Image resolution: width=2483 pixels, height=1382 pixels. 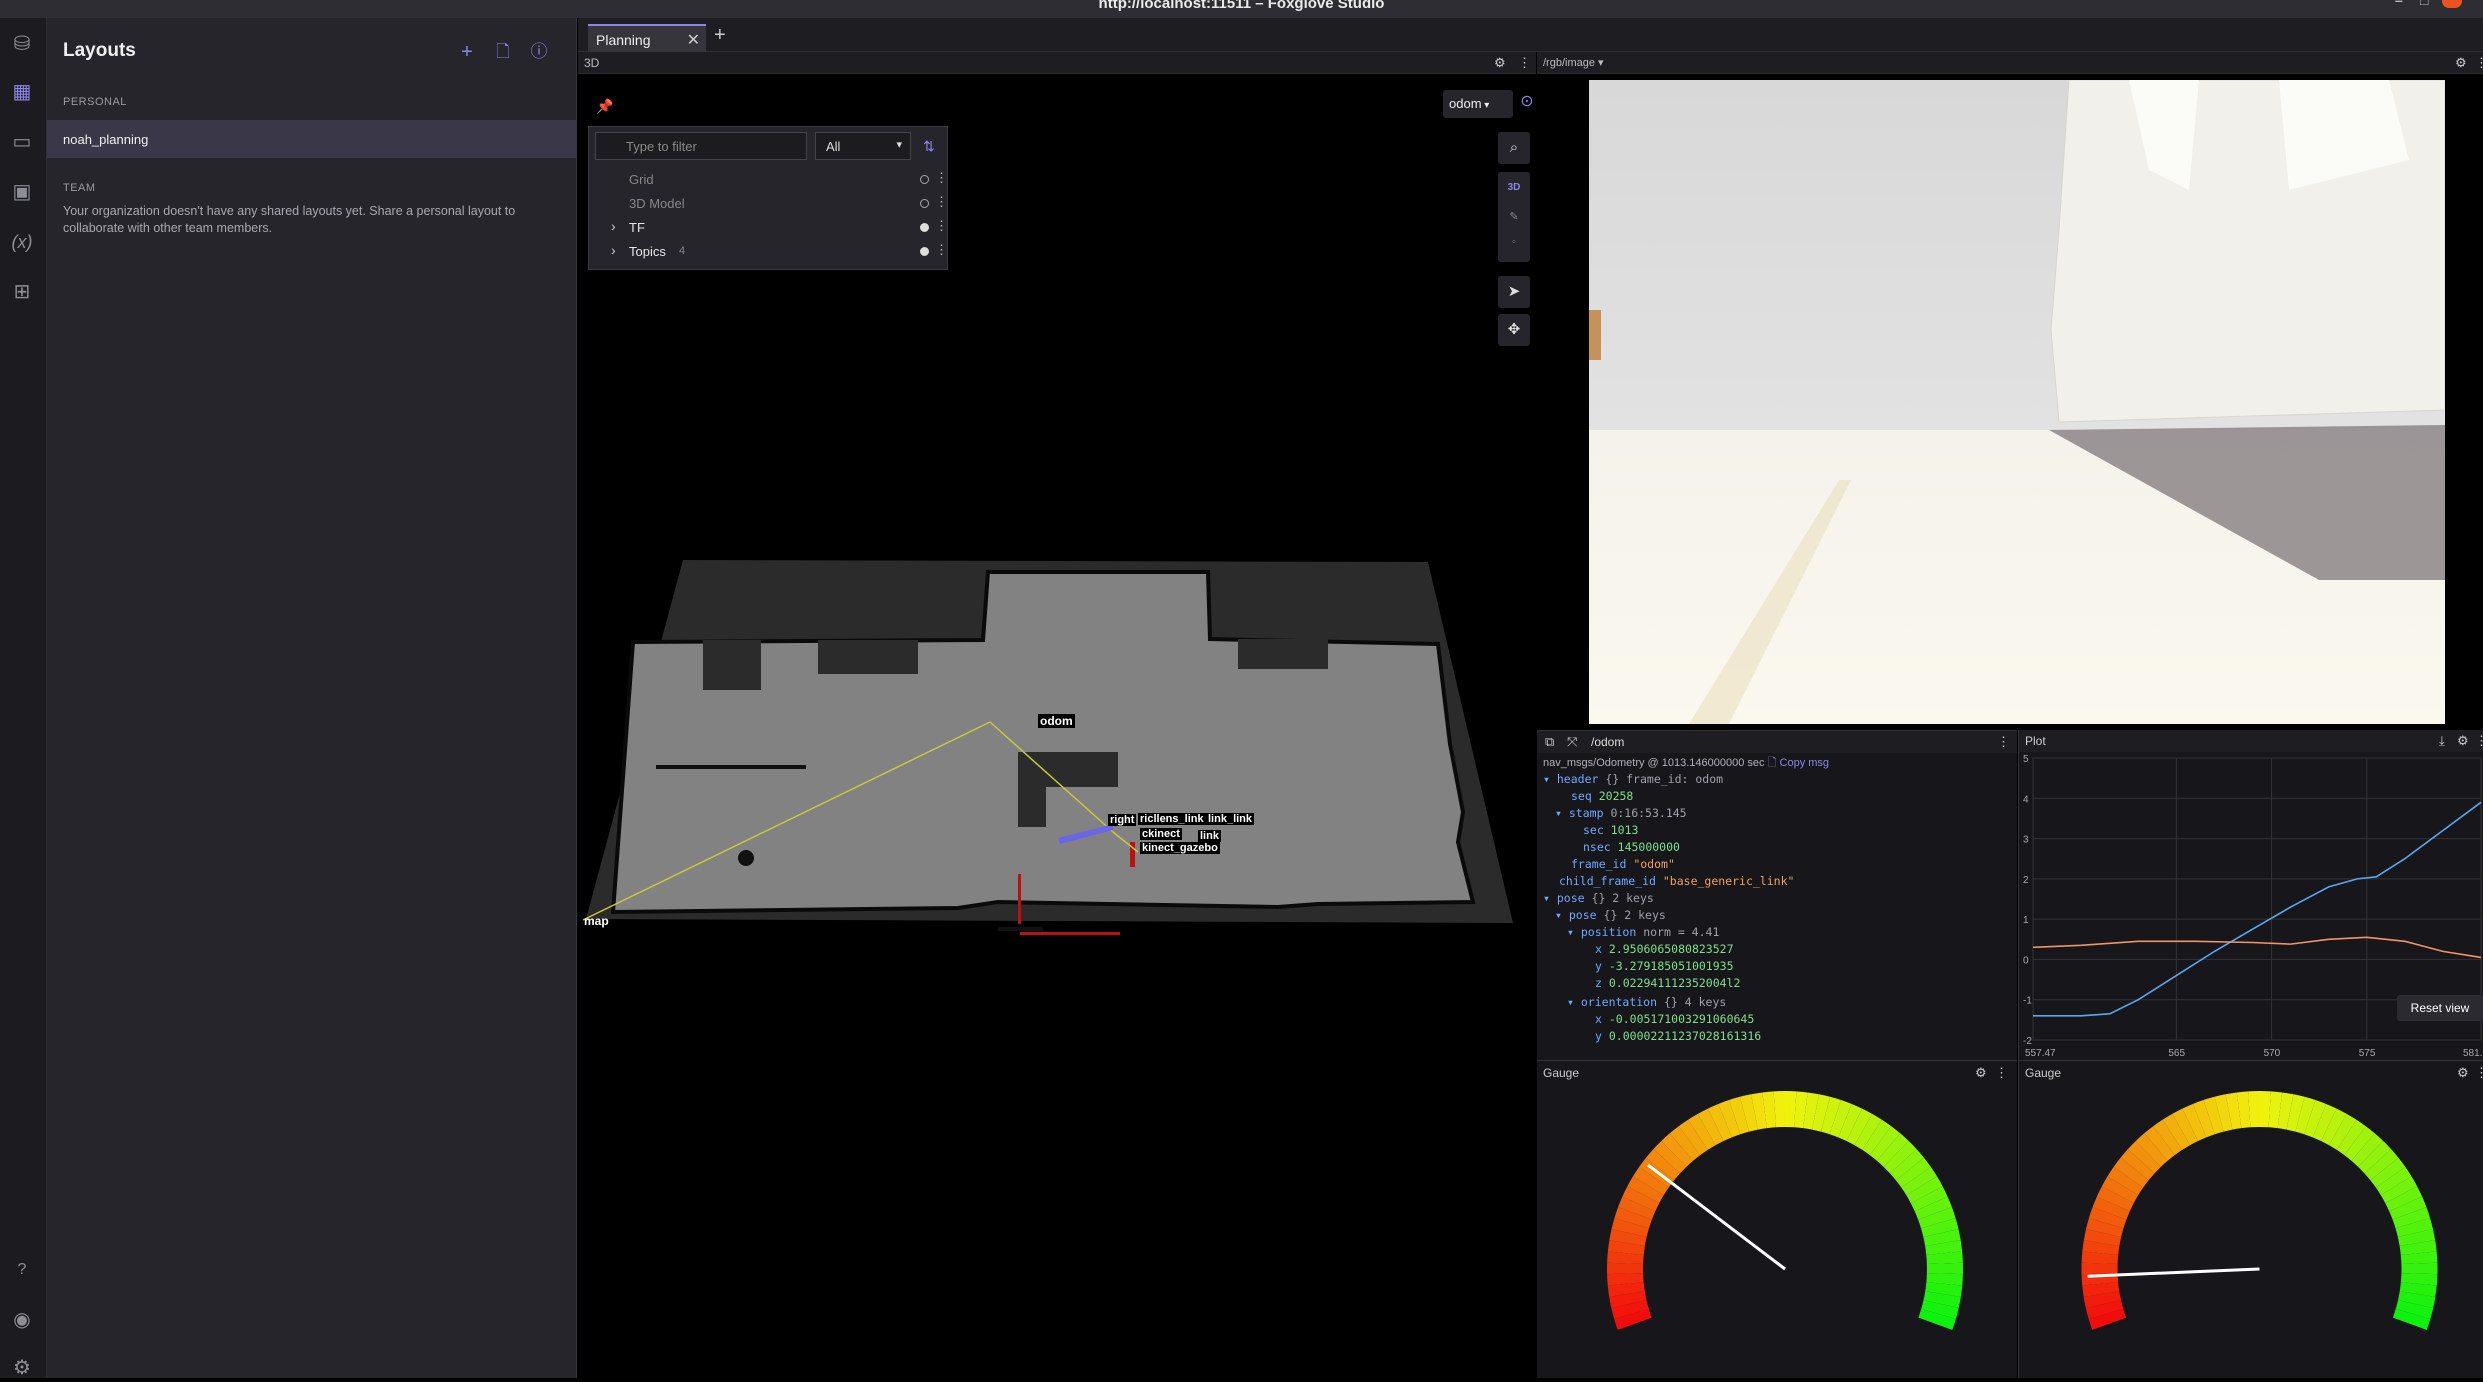 What do you see at coordinates (1777, 1219) in the screenshot?
I see `gauge-panel-1: Gauge ⚙ ⋮` at bounding box center [1777, 1219].